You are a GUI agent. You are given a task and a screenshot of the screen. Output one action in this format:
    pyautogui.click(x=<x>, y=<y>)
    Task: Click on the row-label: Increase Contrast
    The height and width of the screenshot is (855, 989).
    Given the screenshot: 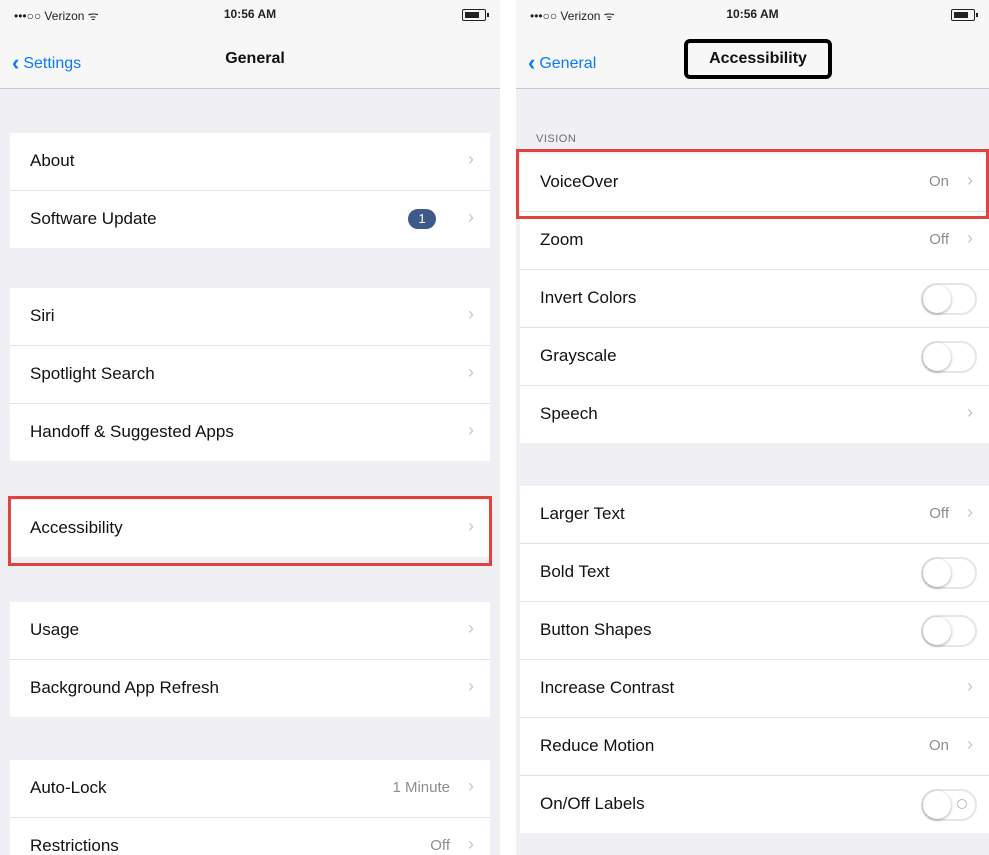 What is the action you would take?
    pyautogui.click(x=607, y=687)
    